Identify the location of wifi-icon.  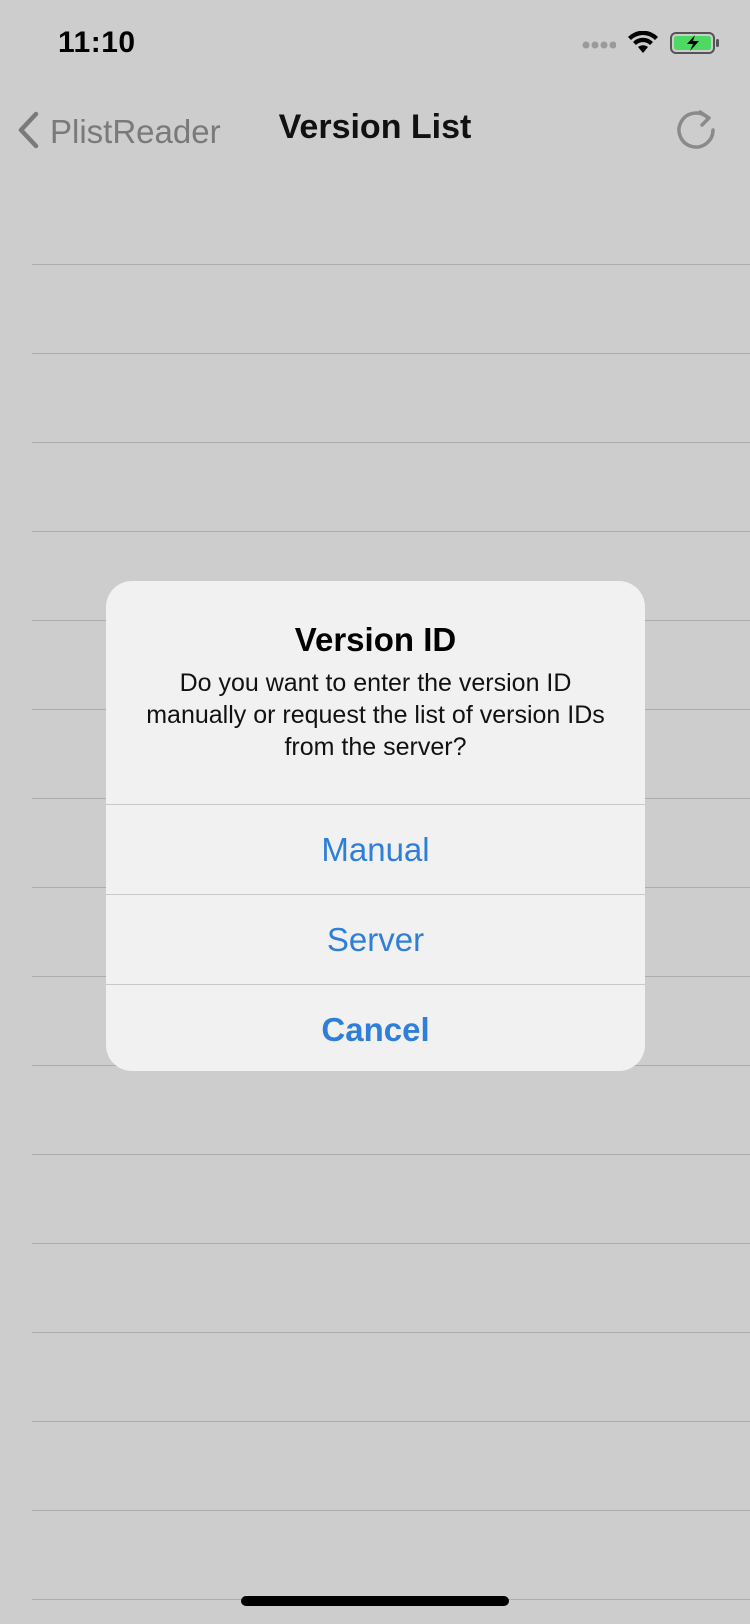
(643, 45).